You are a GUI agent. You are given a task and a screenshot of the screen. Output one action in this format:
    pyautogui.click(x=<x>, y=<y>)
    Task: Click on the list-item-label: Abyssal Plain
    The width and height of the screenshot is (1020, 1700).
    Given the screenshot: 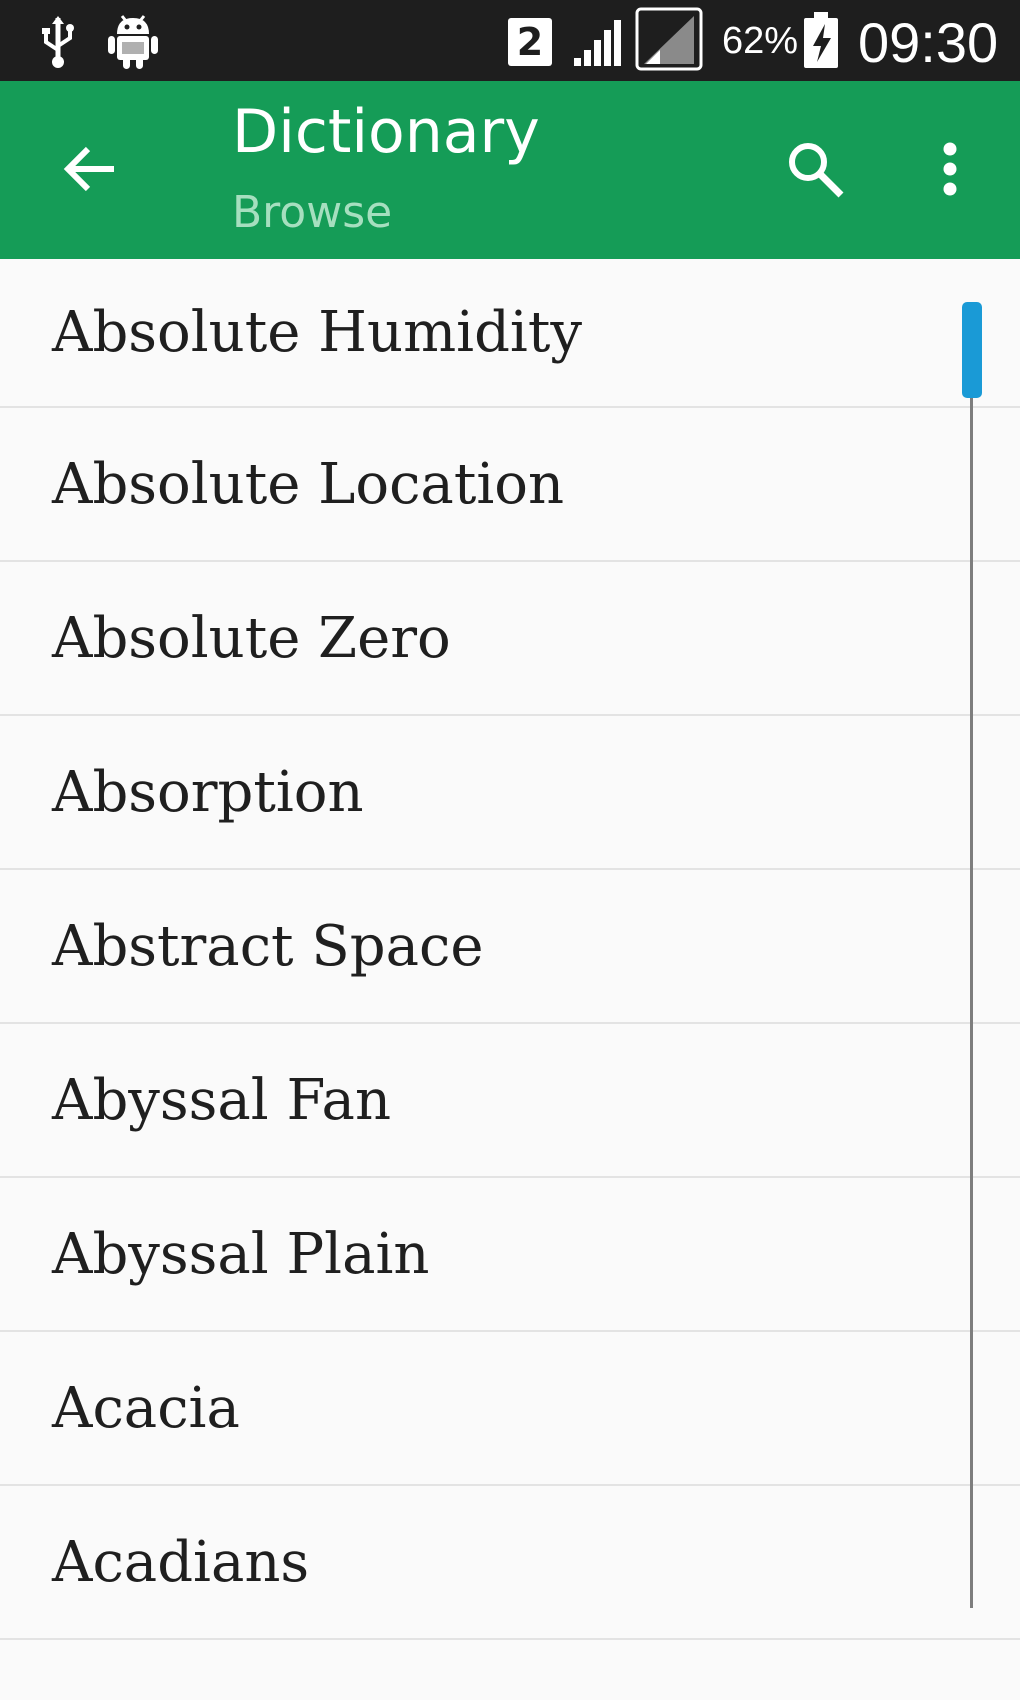 What is the action you would take?
    pyautogui.click(x=241, y=1254)
    